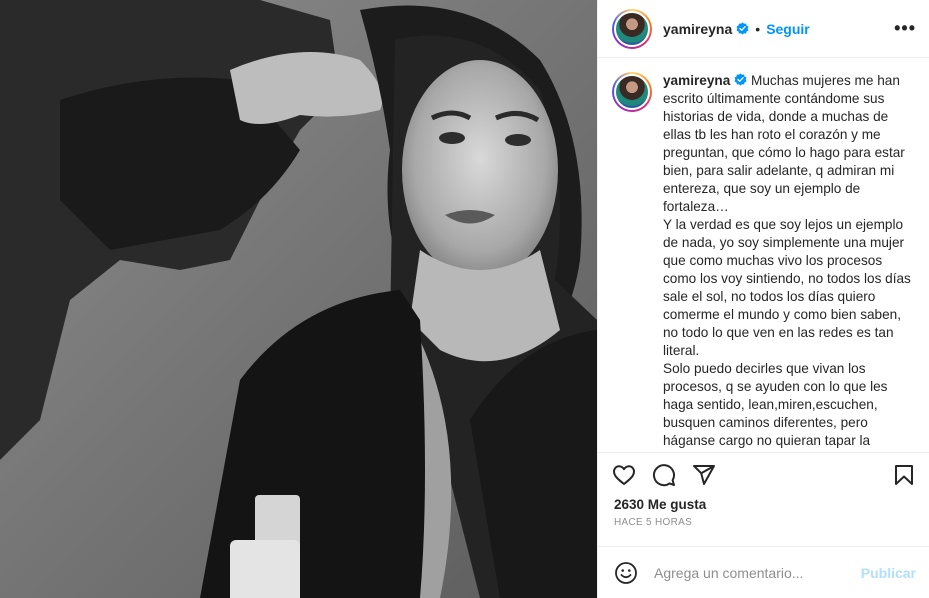 This screenshot has width=929, height=598. Describe the element at coordinates (624, 475) in the screenshot. I see `heart-icon` at that location.